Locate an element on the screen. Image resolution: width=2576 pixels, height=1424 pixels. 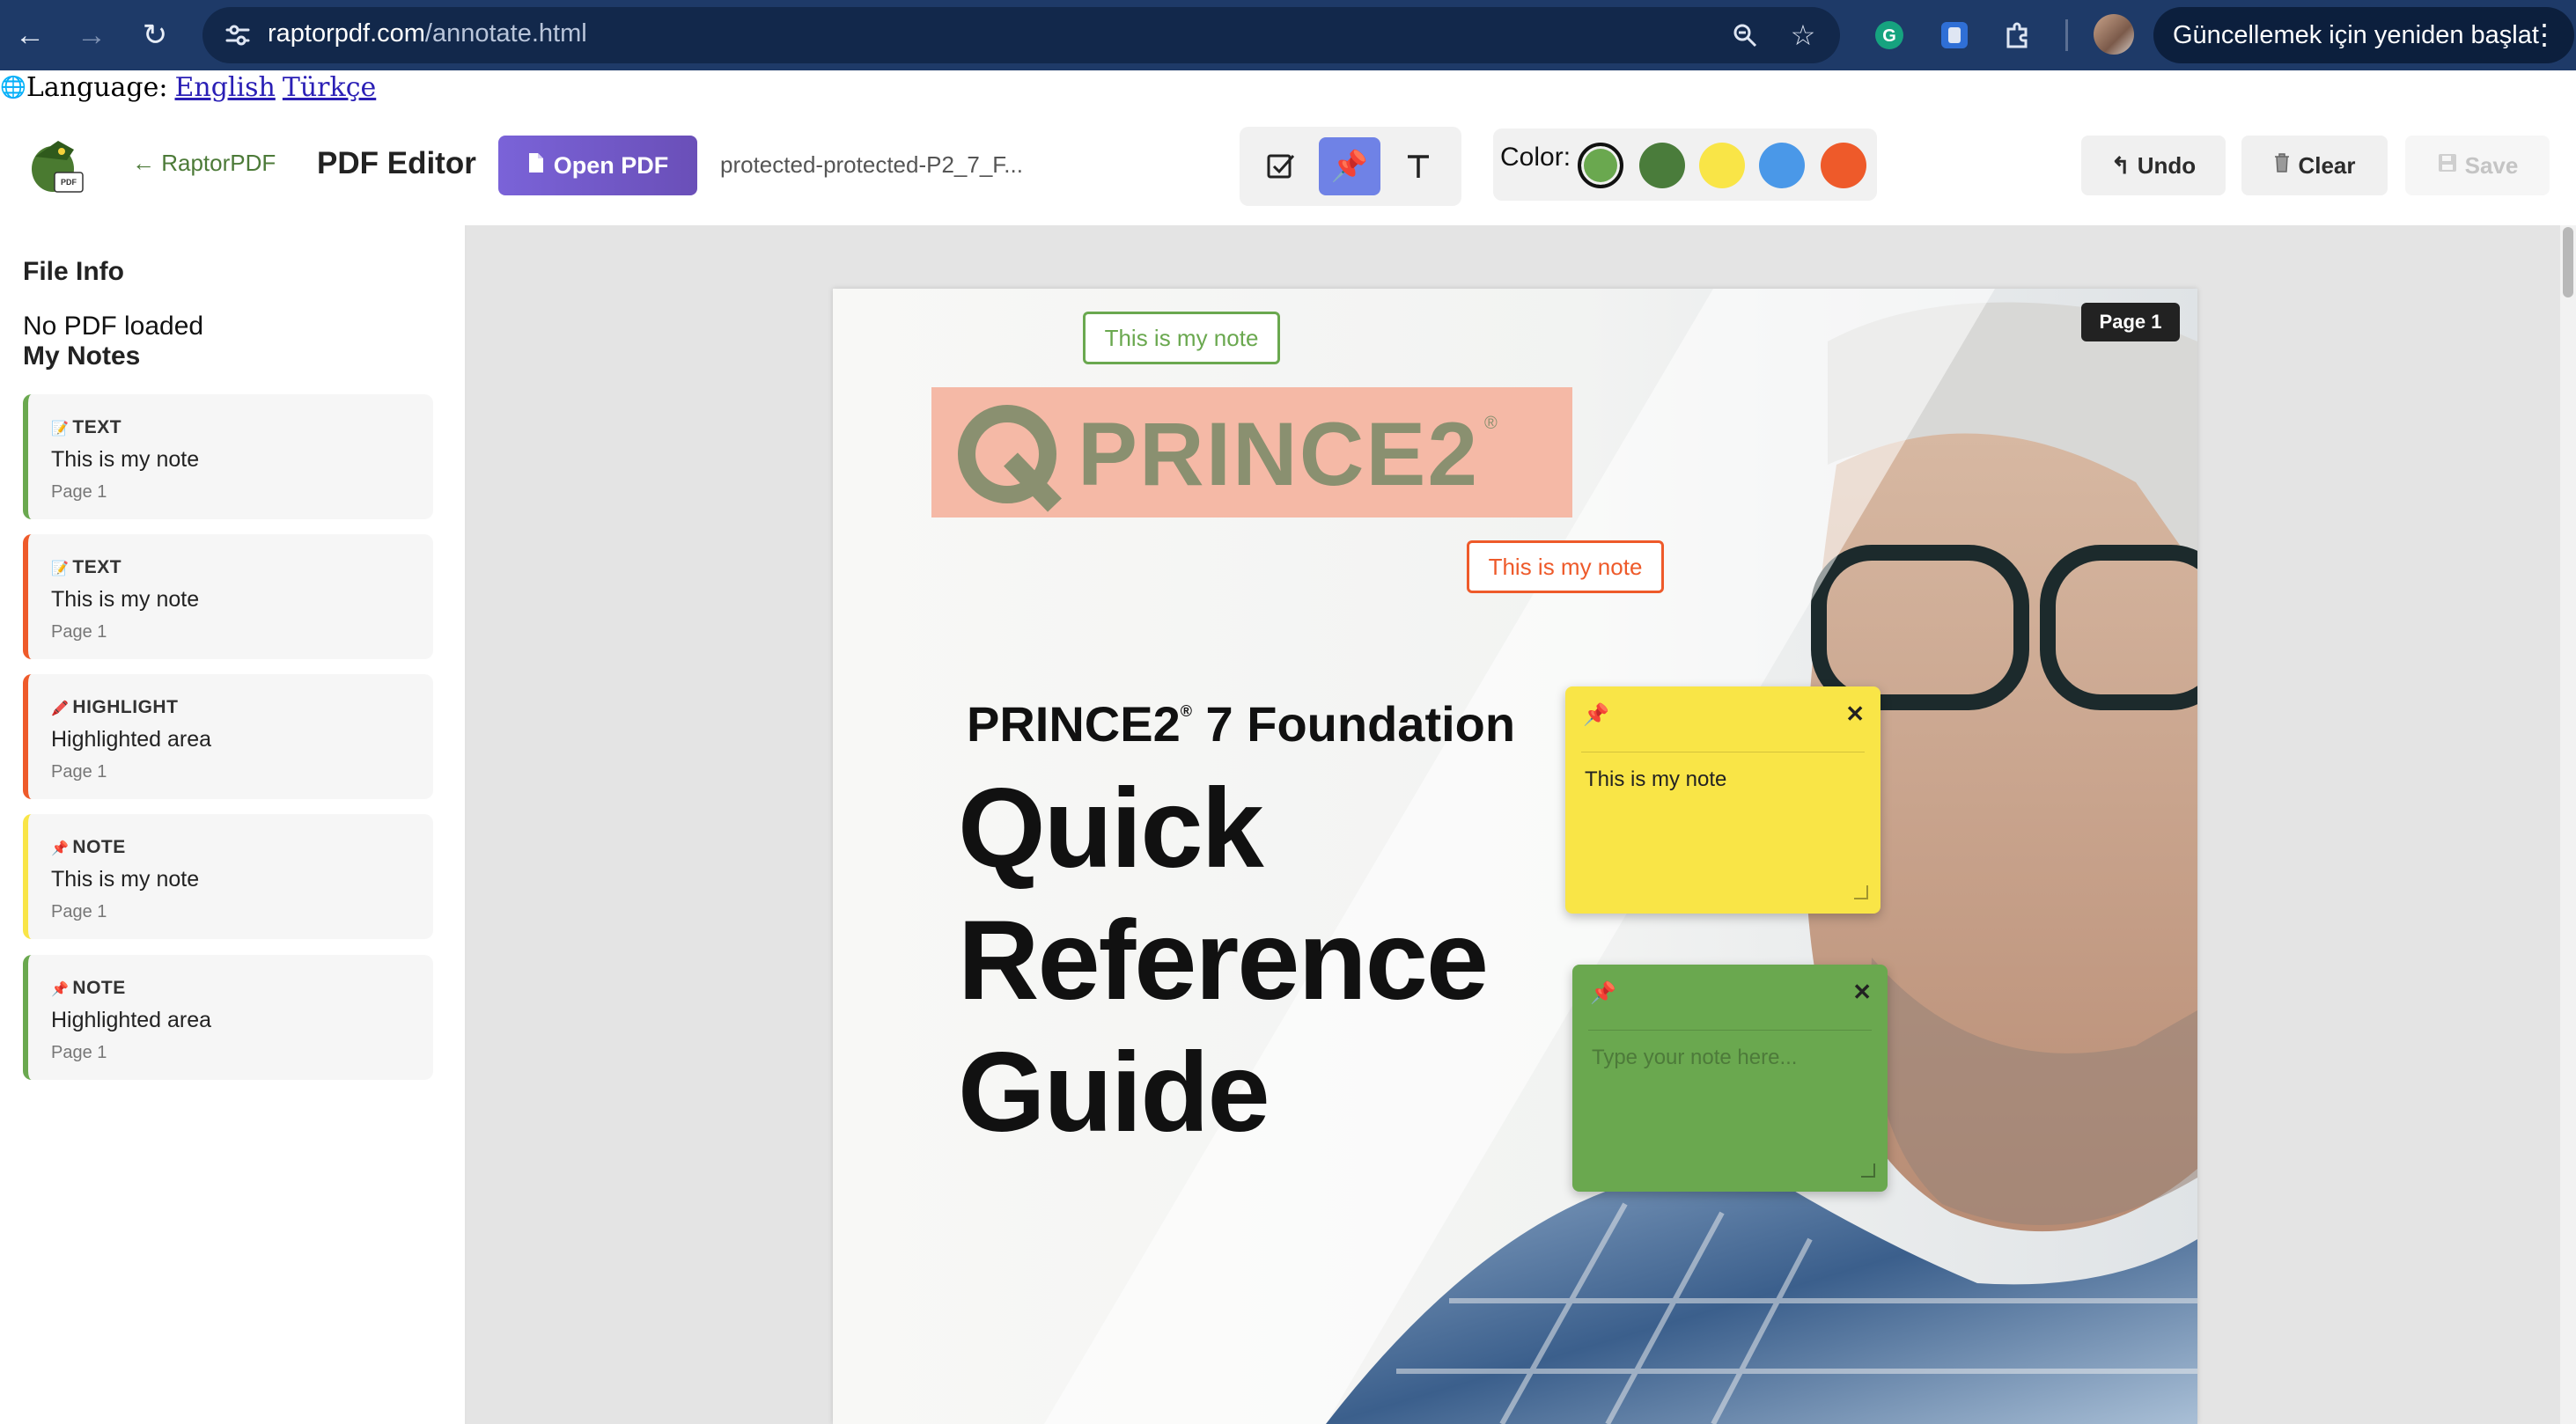
sticky-note: 📌 ✕ This is my note is located at coordinates (1722, 800).